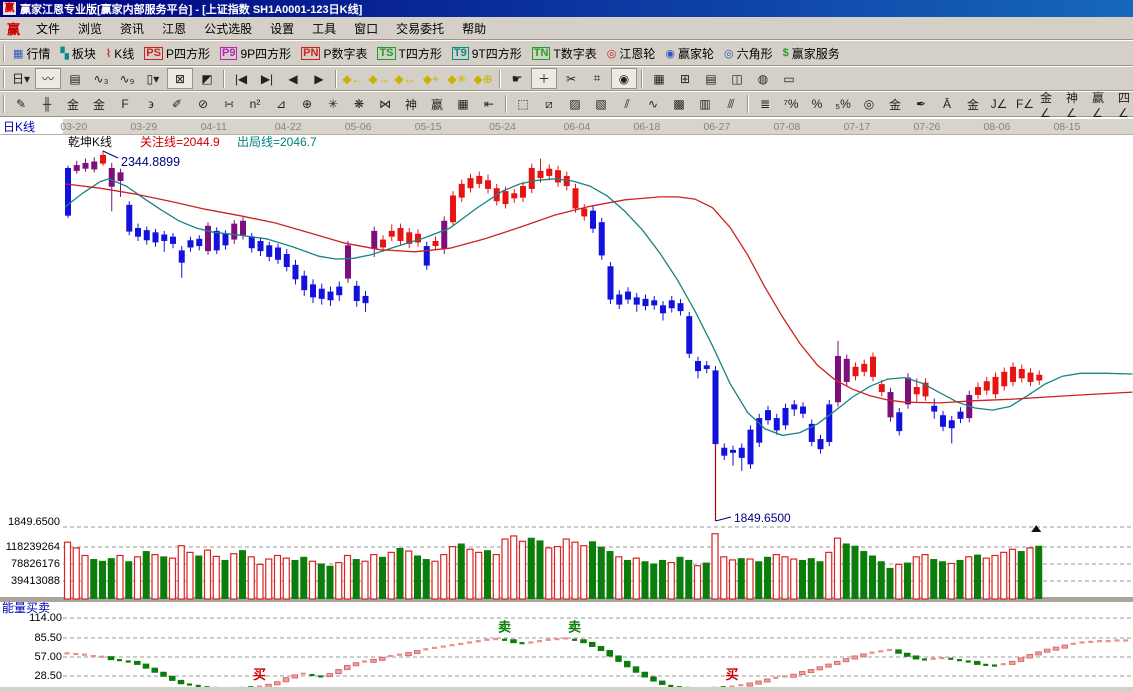 The width and height of the screenshot is (1133, 692). Describe the element at coordinates (571, 79) in the screenshot. I see `scissors-tool-button: ✂` at that location.